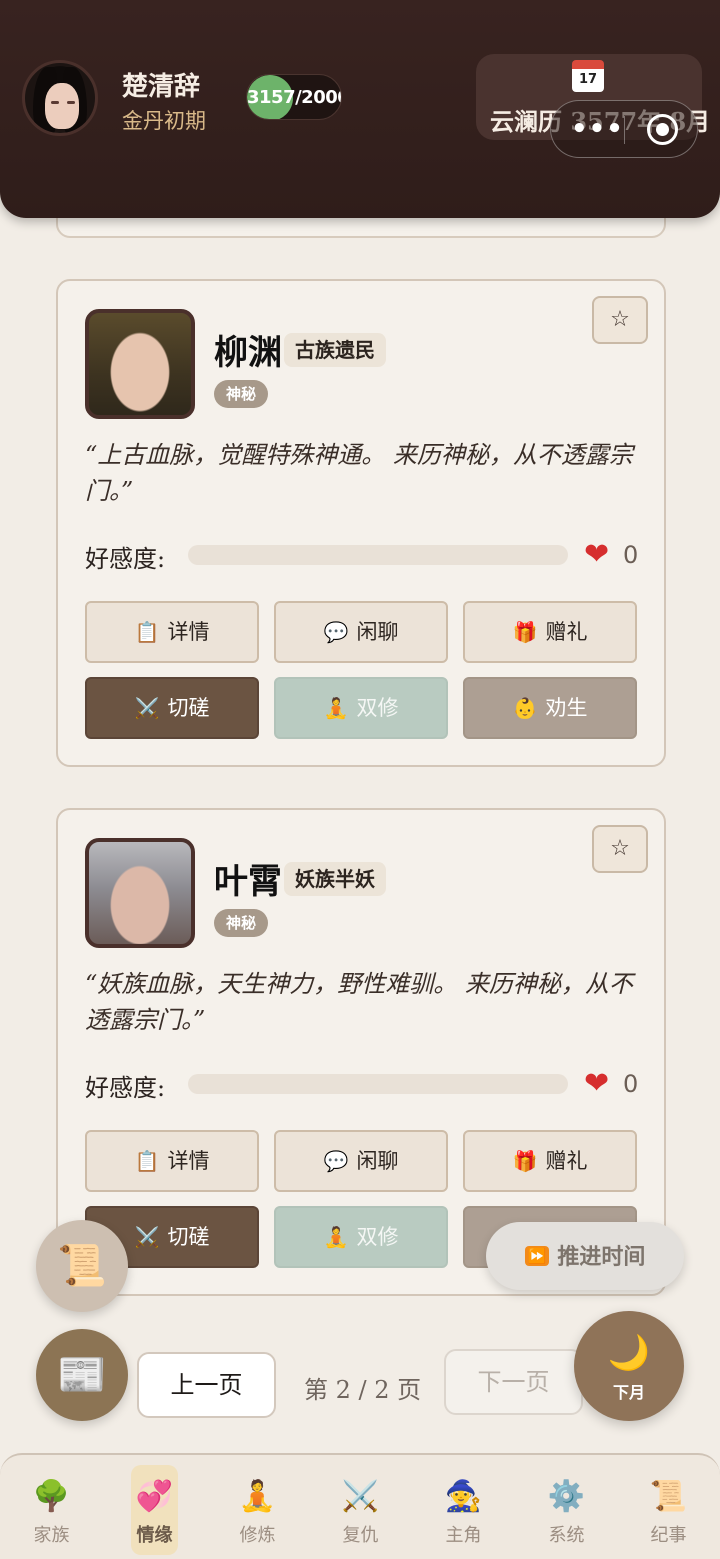  What do you see at coordinates (335, 879) in the screenshot?
I see `origin-tag: 妖族半妖` at bounding box center [335, 879].